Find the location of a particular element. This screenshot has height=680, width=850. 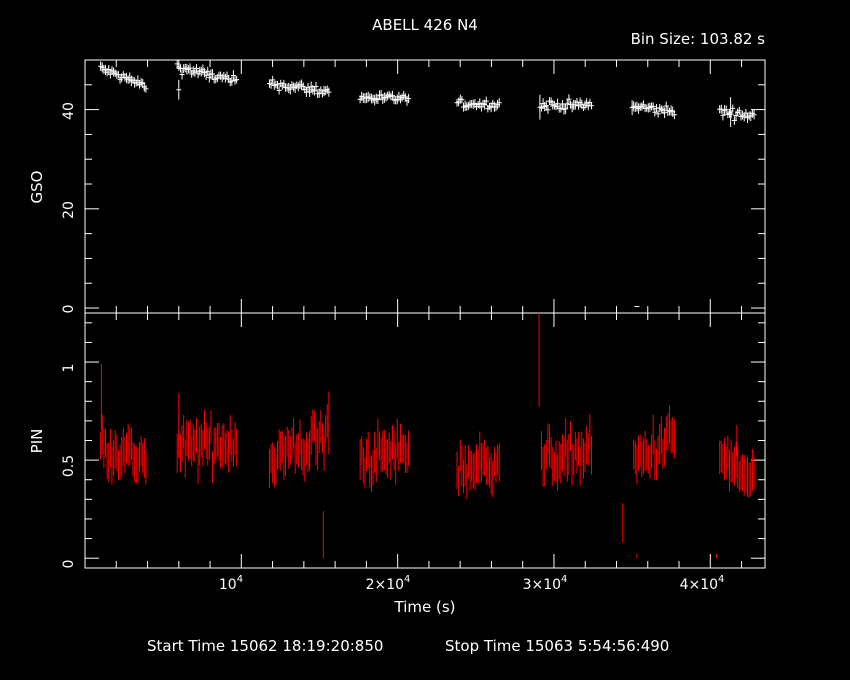

pin-y-tick-label: 1 is located at coordinates (69, 368).